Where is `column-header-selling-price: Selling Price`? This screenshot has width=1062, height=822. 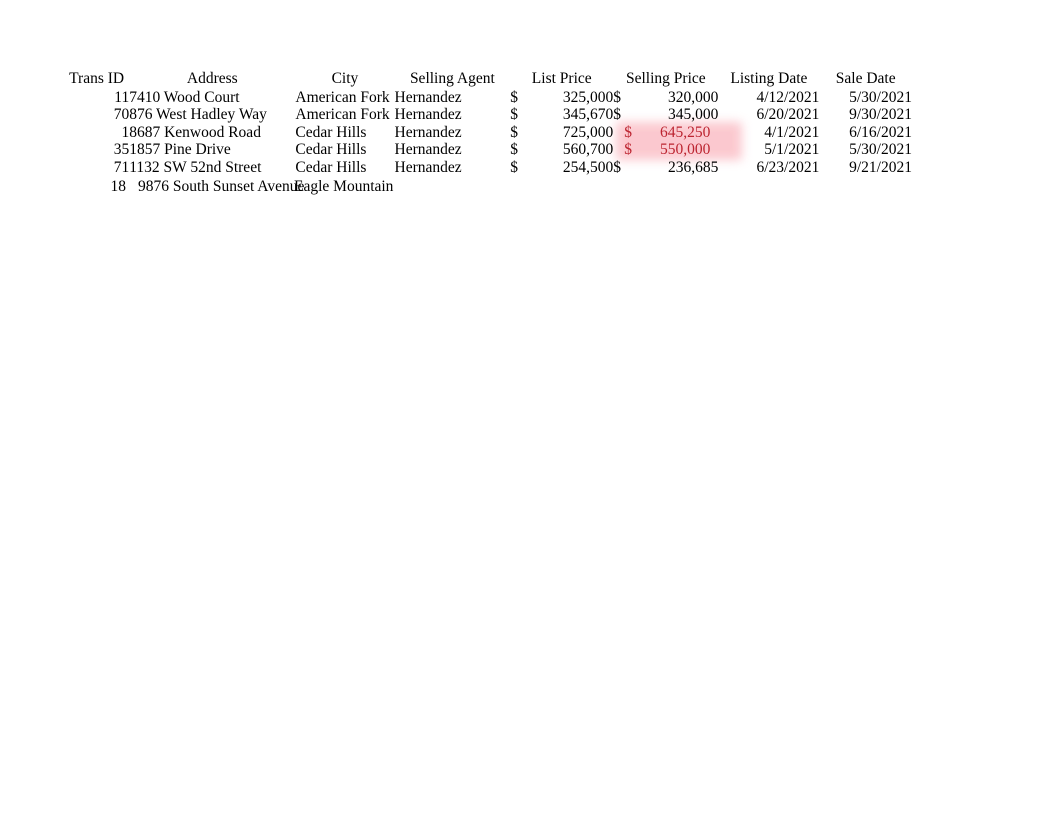 column-header-selling-price: Selling Price is located at coordinates (665, 79).